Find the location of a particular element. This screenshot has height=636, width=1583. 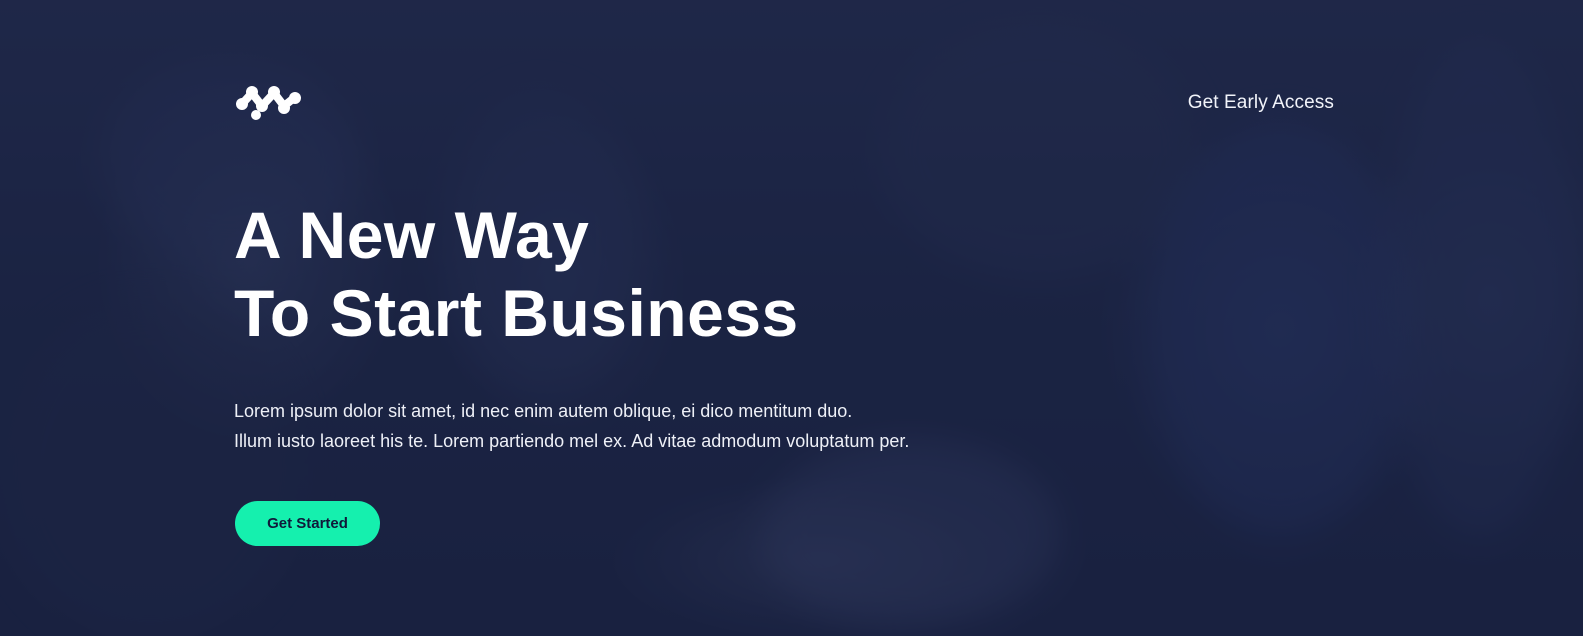

get-started-button: Get Started is located at coordinates (307, 523).